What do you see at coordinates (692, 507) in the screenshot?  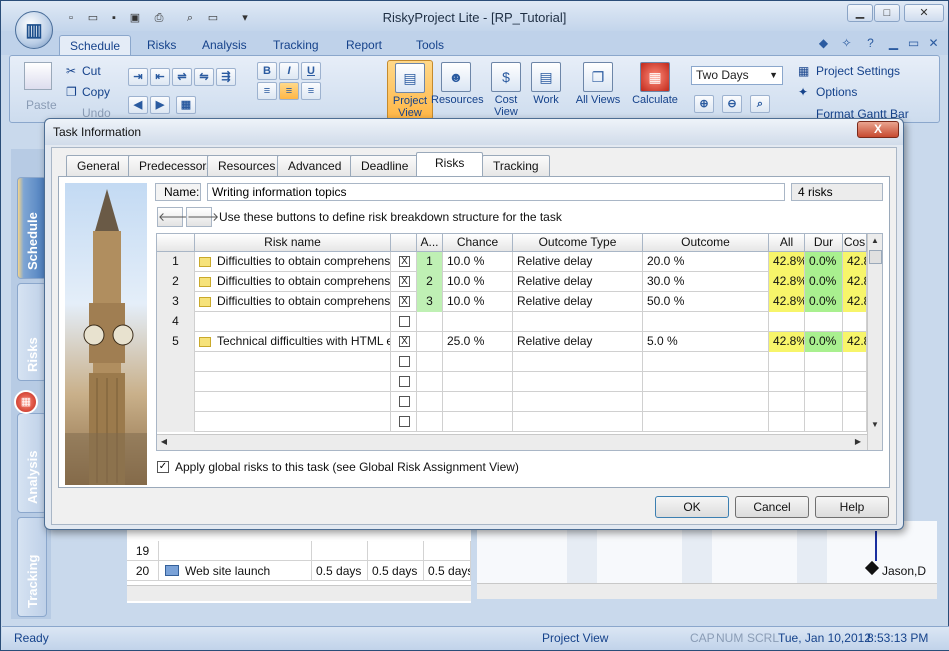 I see `ok-button: OK` at bounding box center [692, 507].